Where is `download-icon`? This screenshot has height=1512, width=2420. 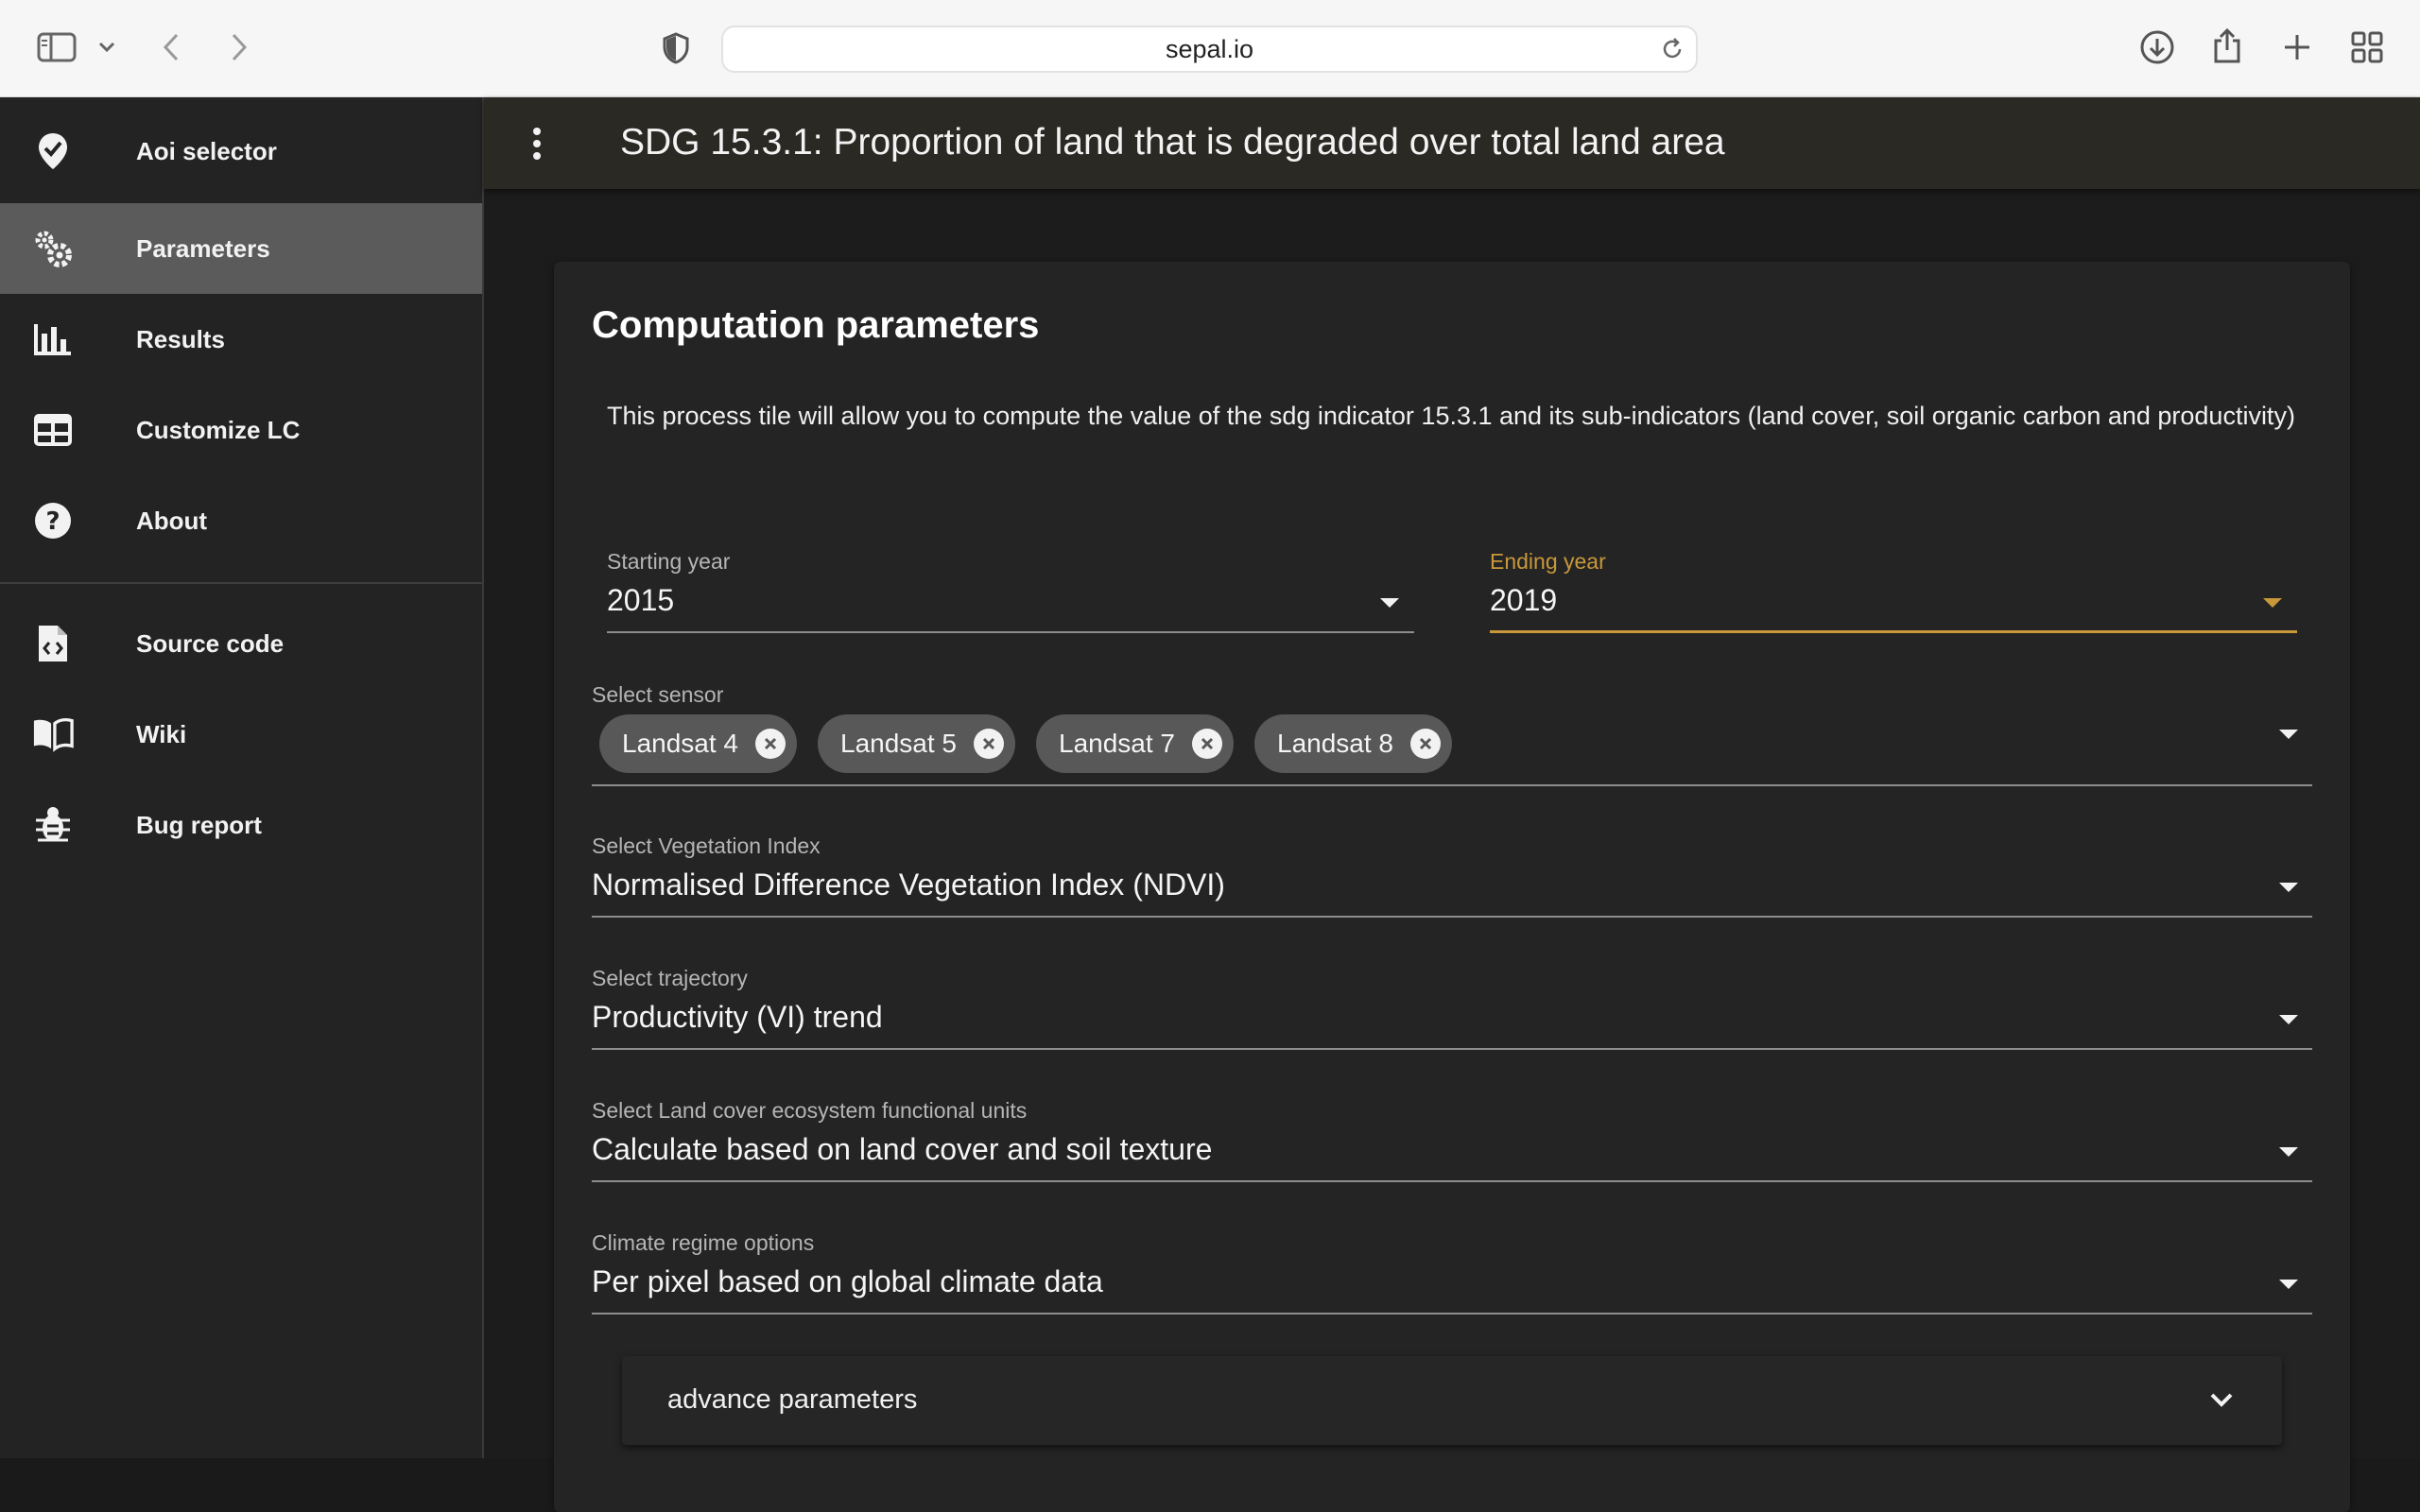
download-icon is located at coordinates (2157, 47).